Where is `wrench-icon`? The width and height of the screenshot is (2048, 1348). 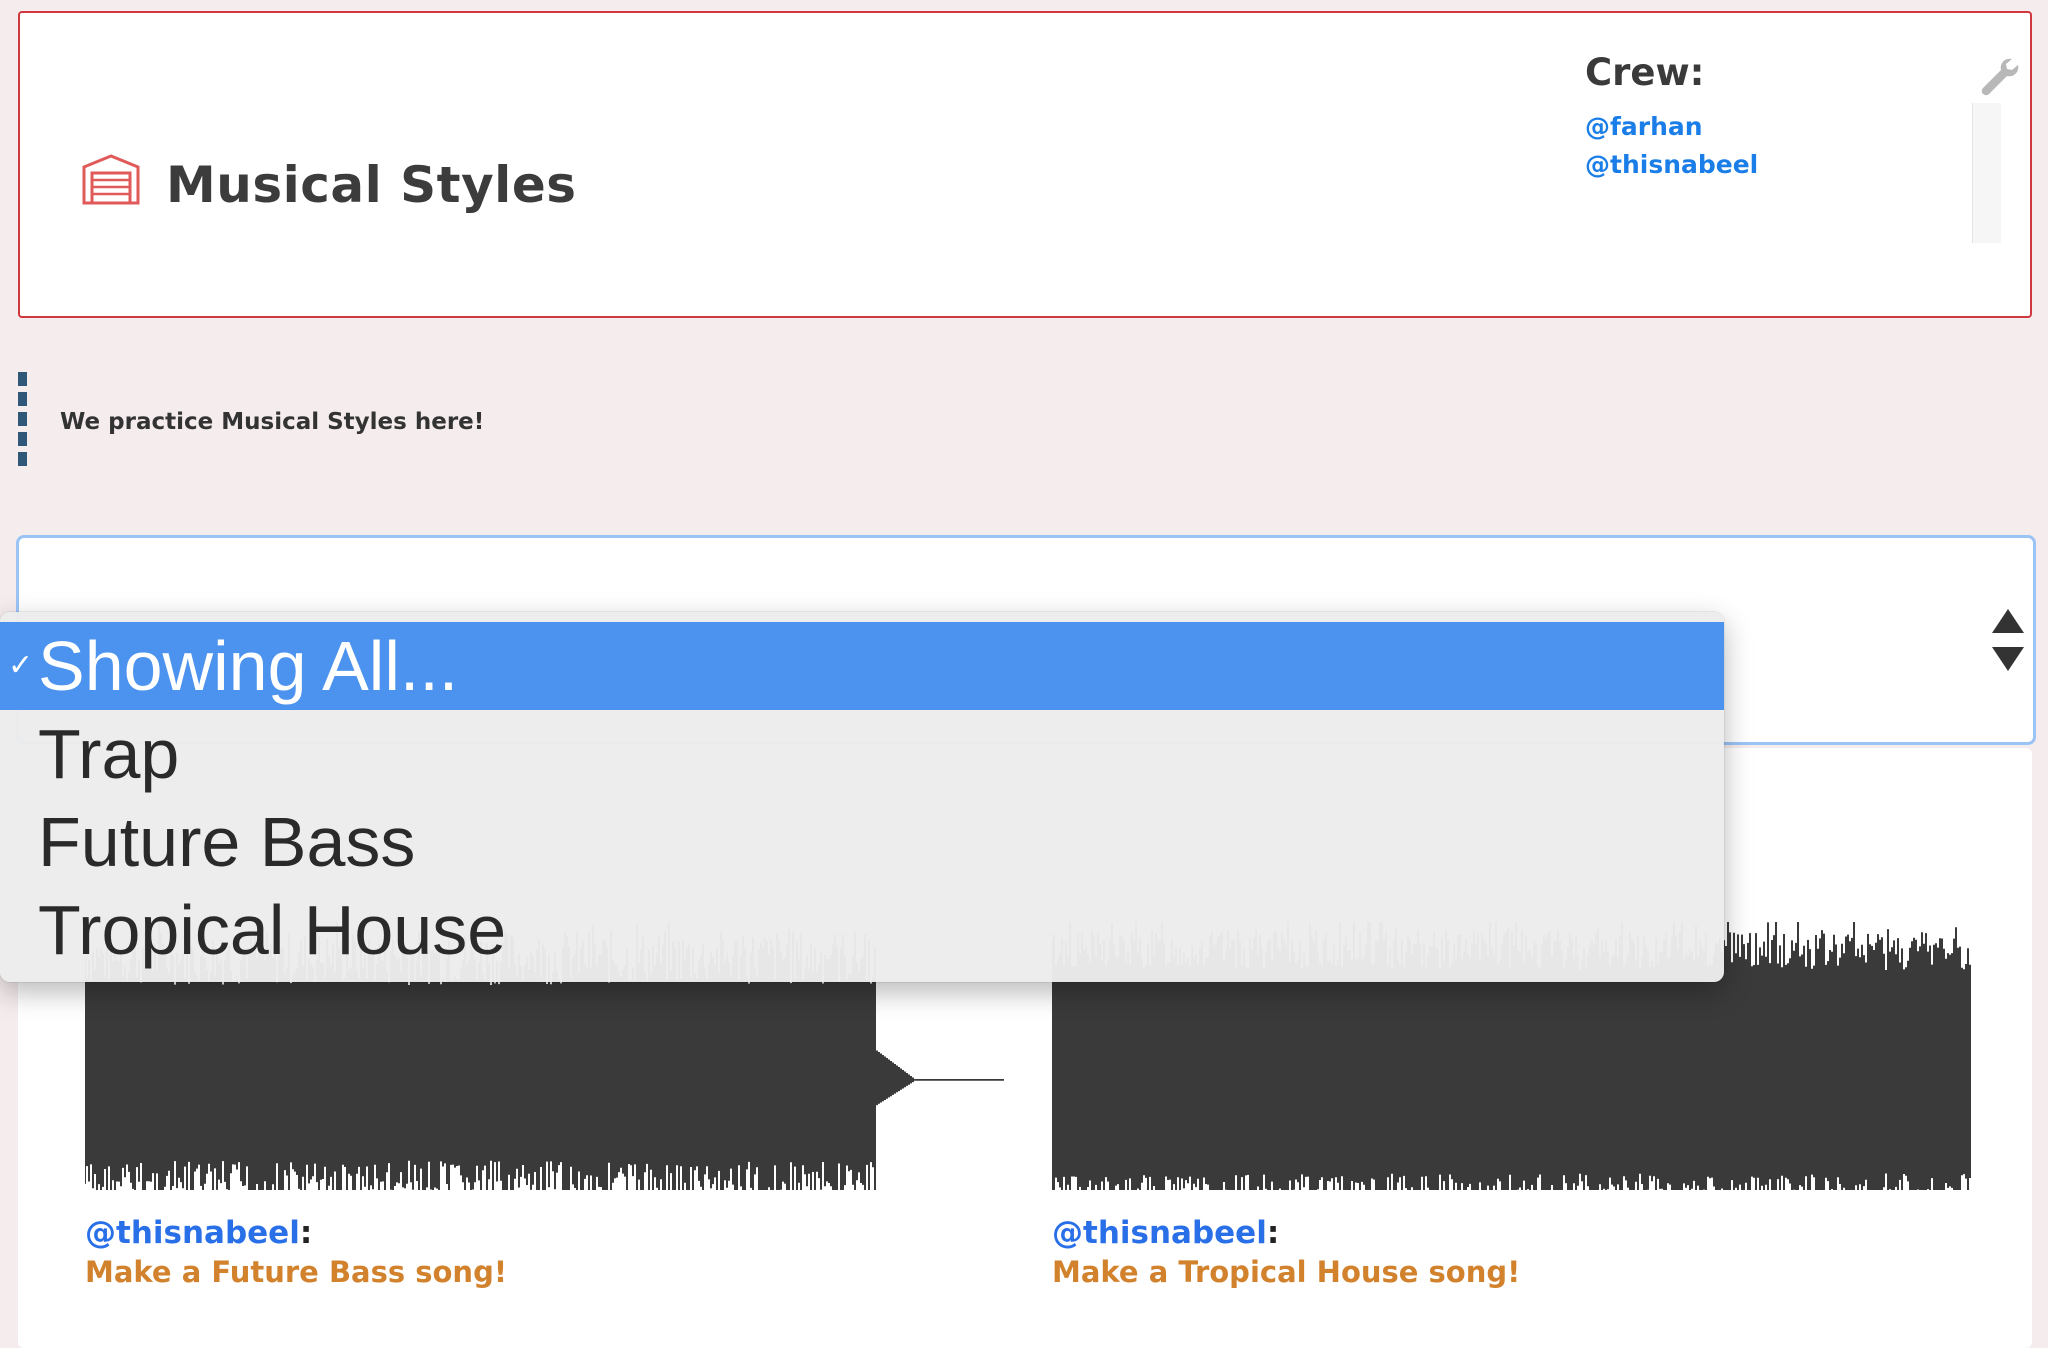
wrench-icon is located at coordinates (1999, 77).